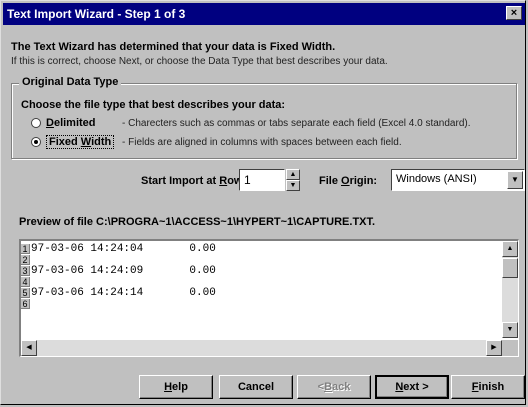  What do you see at coordinates (259, 292) in the screenshot?
I see `preview-row: 5 97-03-06 14:24:14 0.00` at bounding box center [259, 292].